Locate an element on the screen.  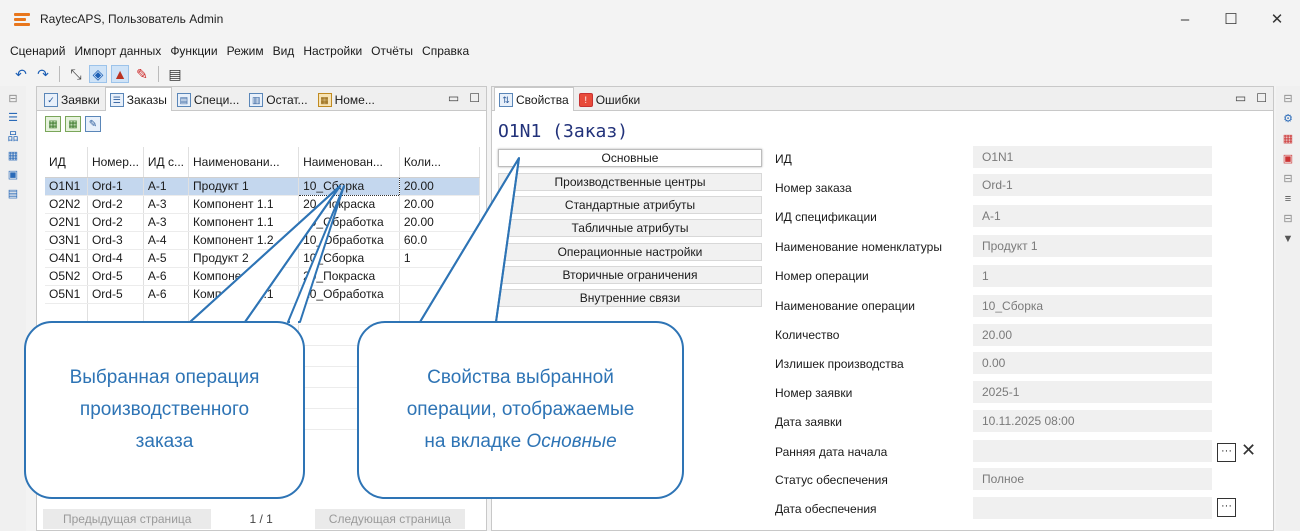
prop-value: O1N1 is located at coordinates (1092, 157).